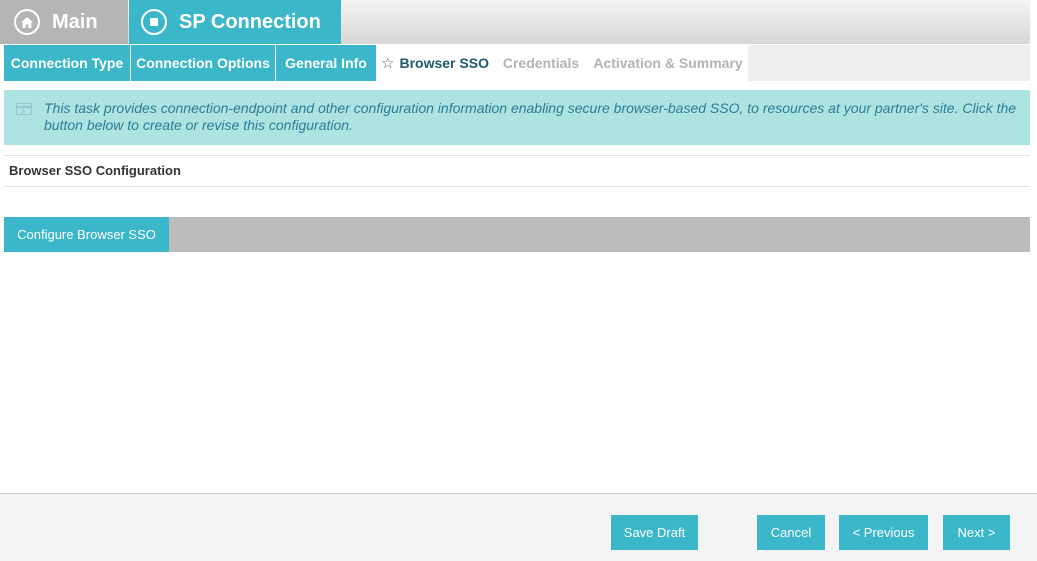  Describe the element at coordinates (24, 109) in the screenshot. I see `info-panel-icon` at that location.